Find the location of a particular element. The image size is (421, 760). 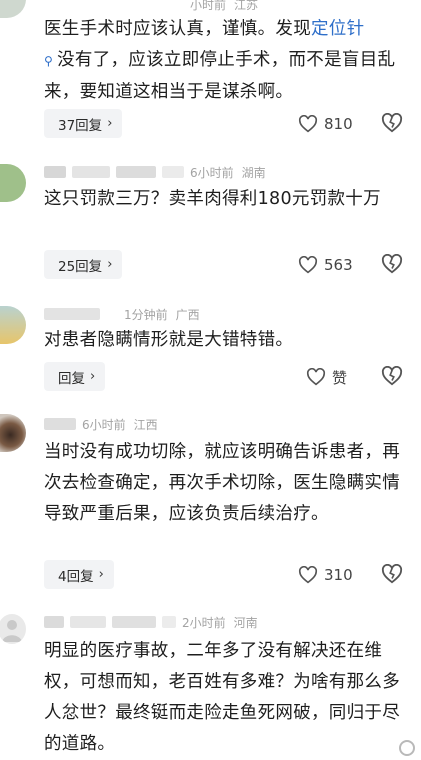

like-count: 563 is located at coordinates (338, 265).